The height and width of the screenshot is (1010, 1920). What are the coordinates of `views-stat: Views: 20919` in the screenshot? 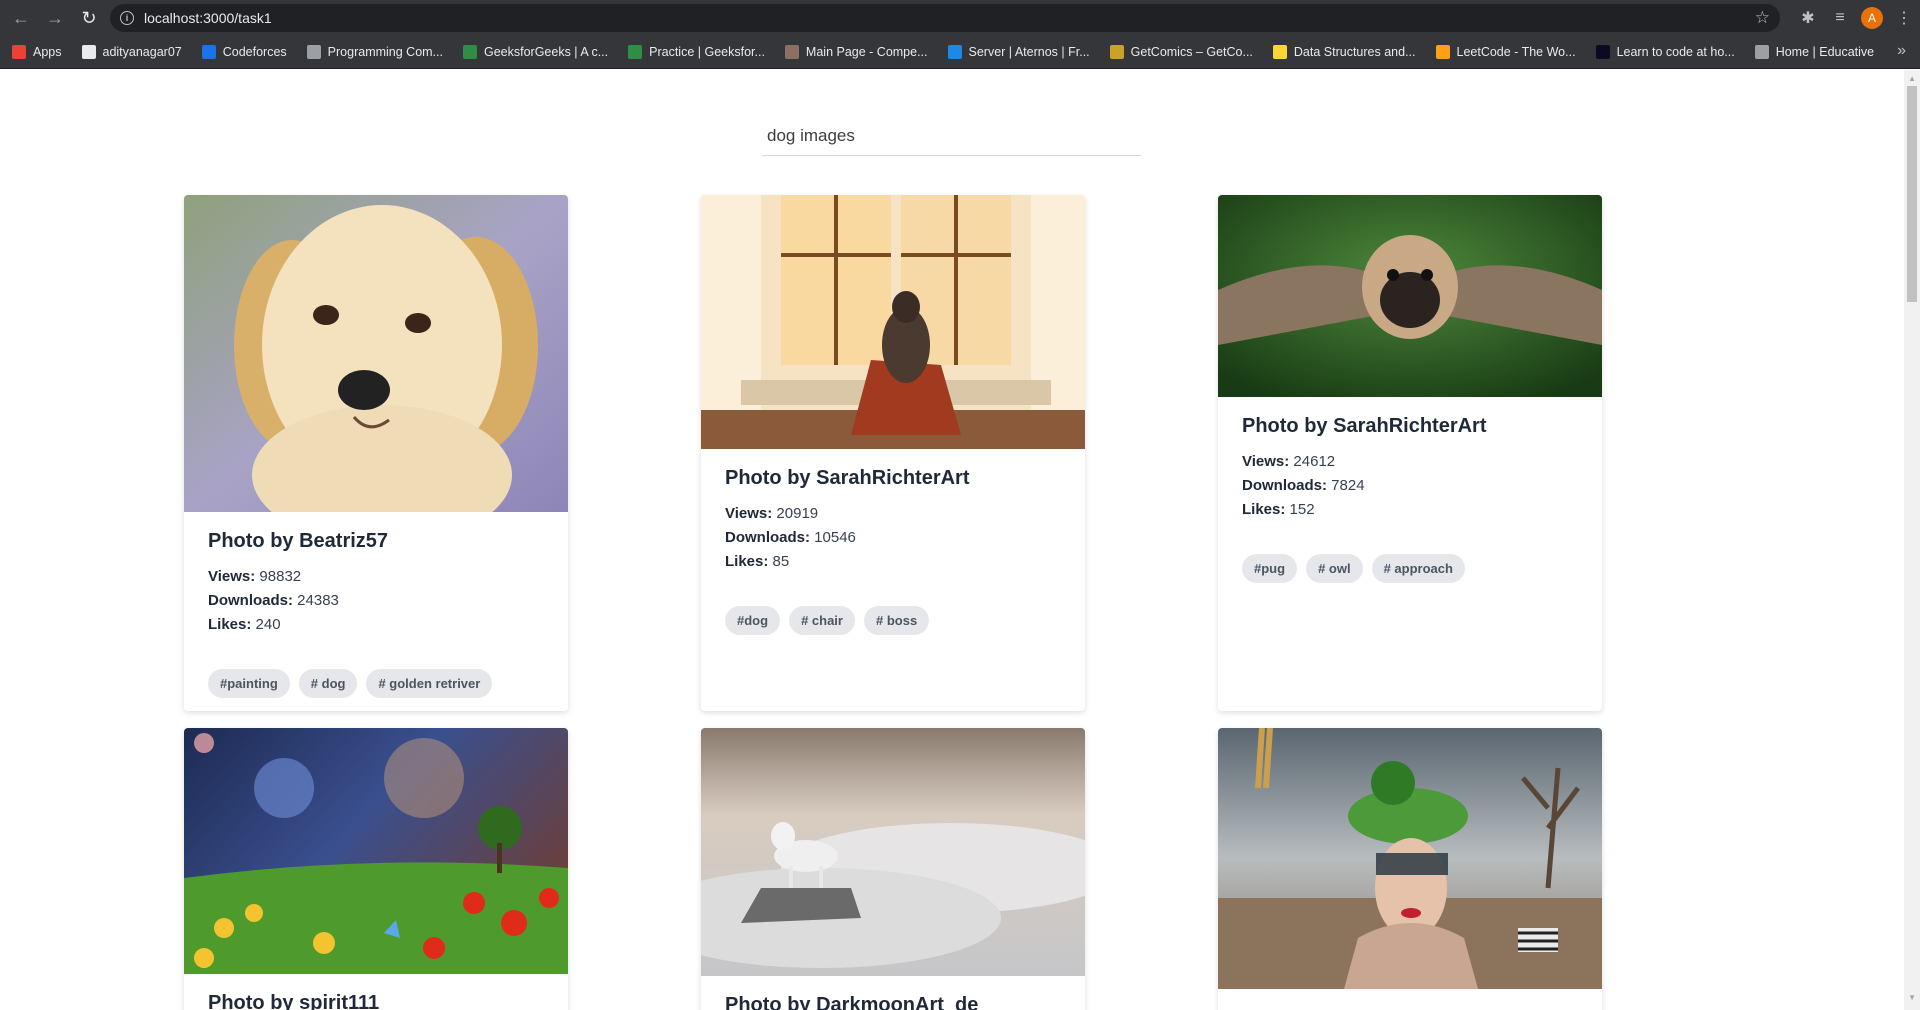 It's located at (893, 514).